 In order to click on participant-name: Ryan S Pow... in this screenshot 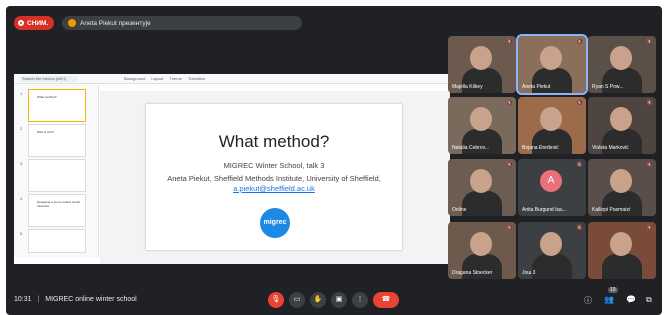, I will do `click(608, 87)`.